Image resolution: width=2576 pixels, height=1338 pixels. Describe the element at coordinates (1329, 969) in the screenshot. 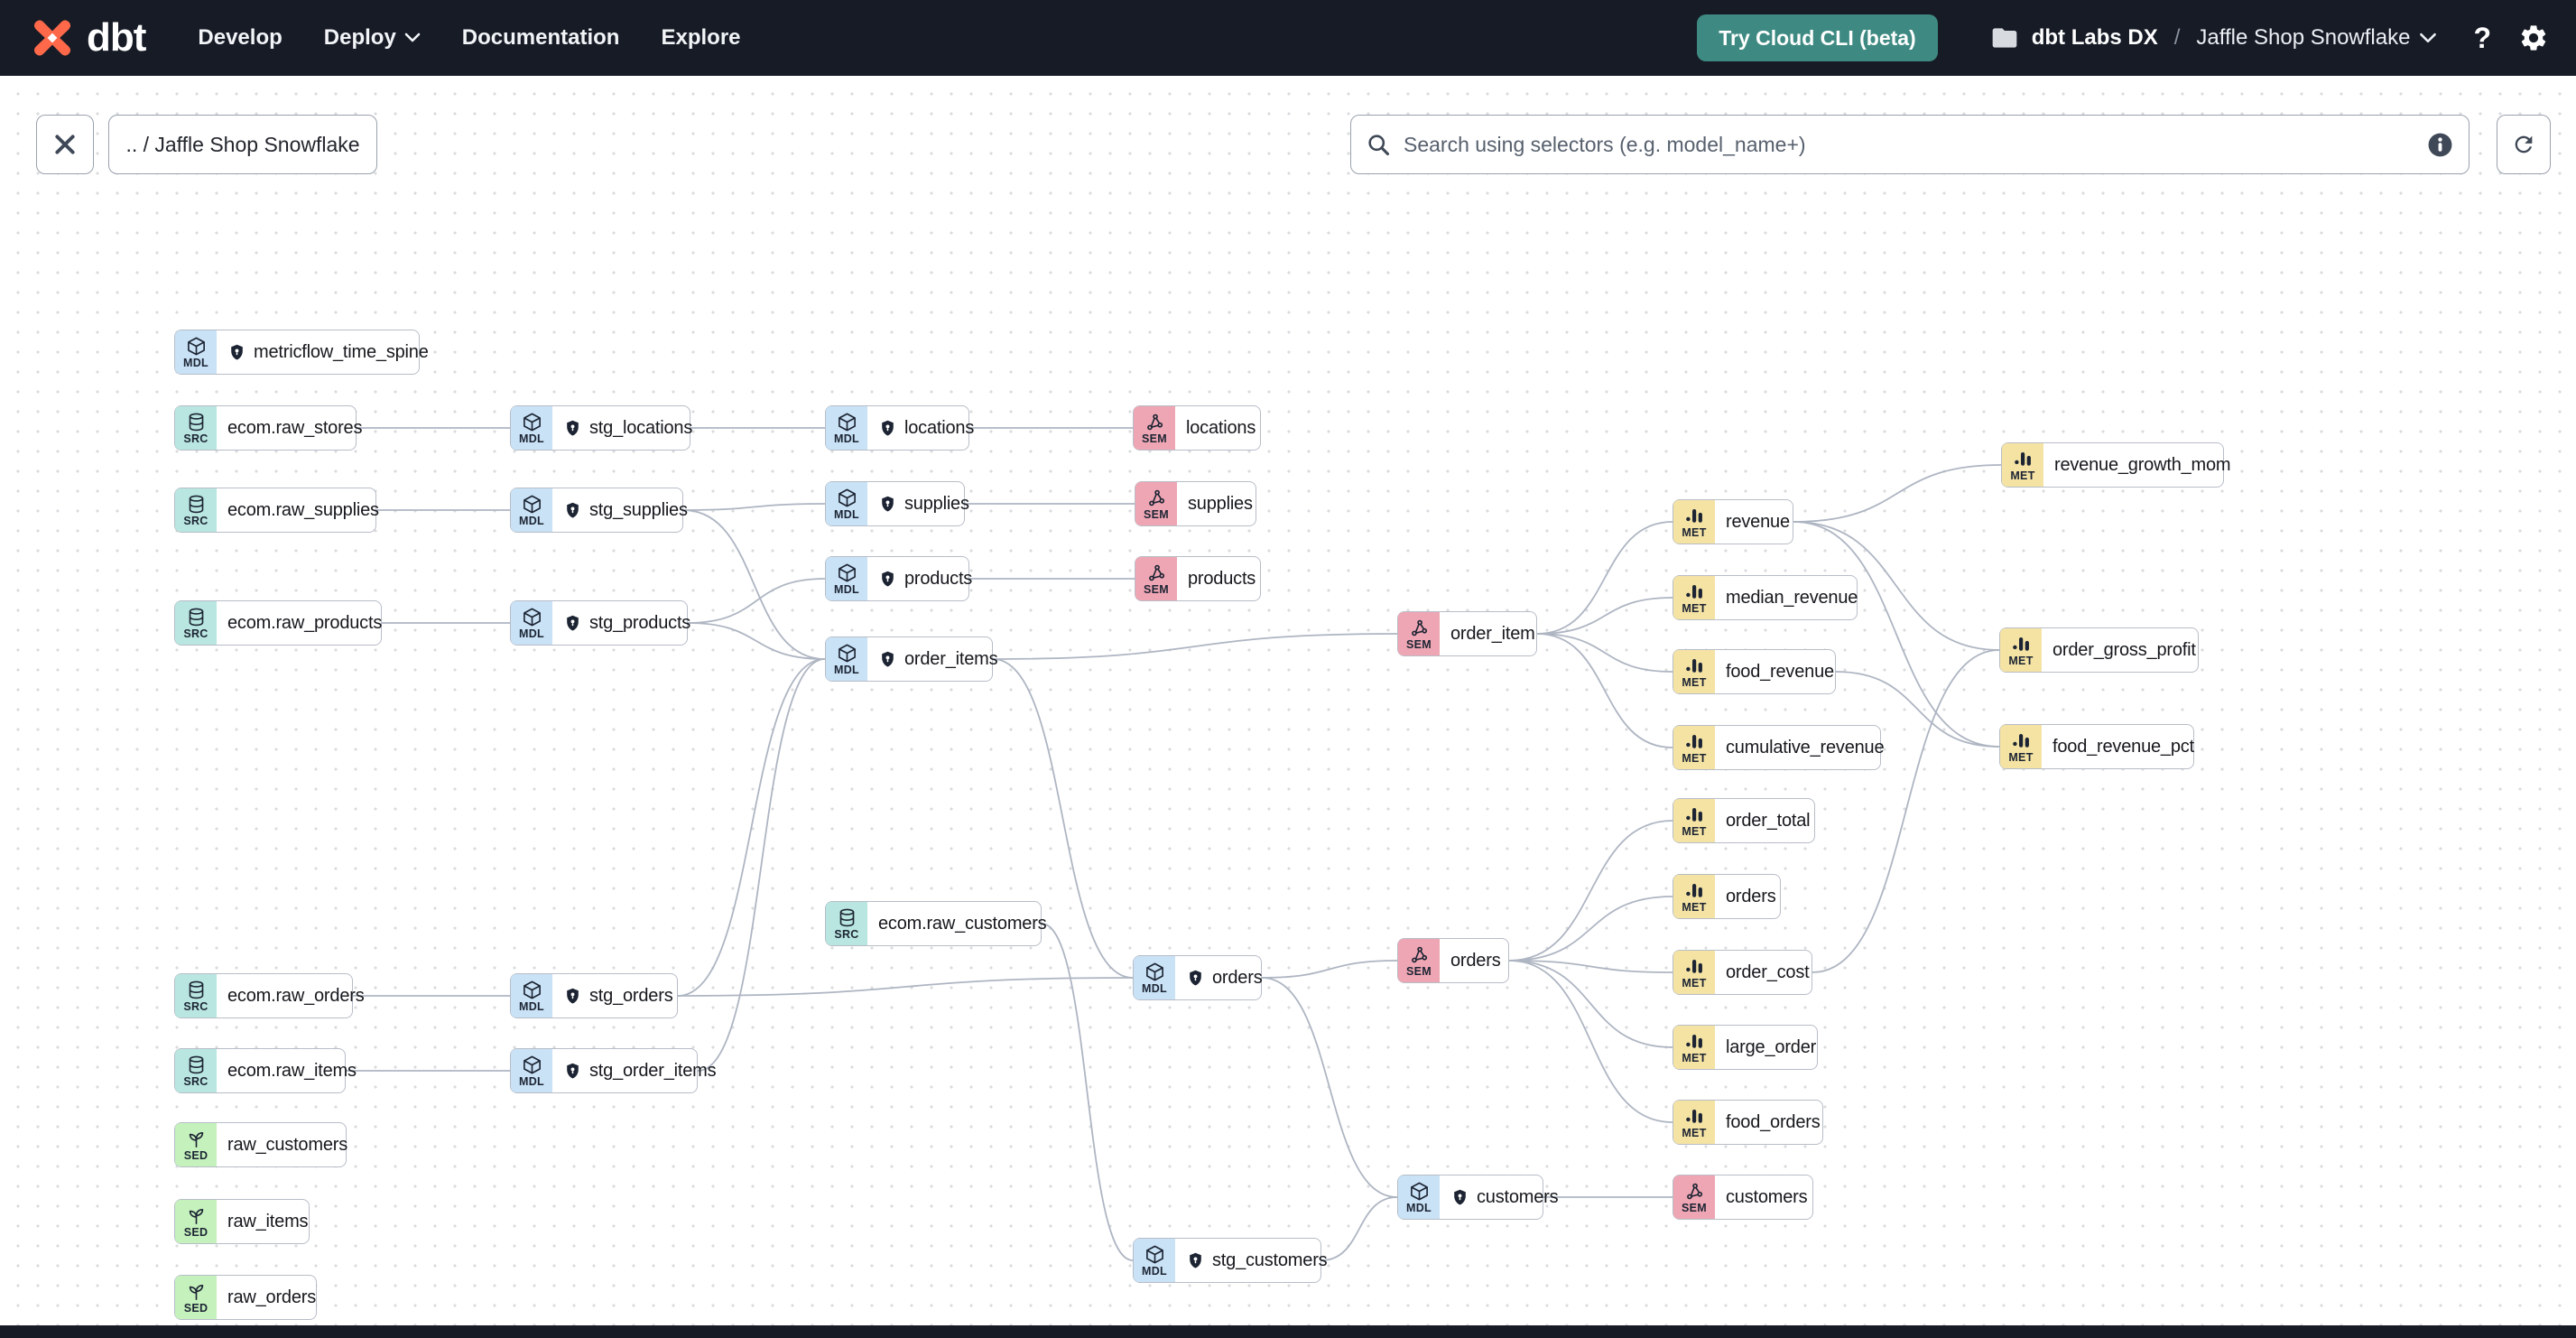

I see `edge-orders_mdl-orders_sem` at that location.